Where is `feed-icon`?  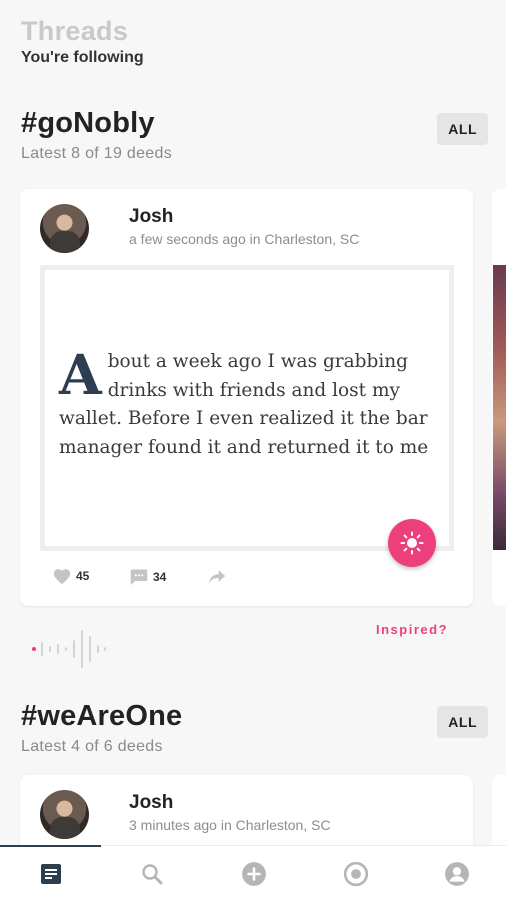
feed-icon is located at coordinates (51, 874).